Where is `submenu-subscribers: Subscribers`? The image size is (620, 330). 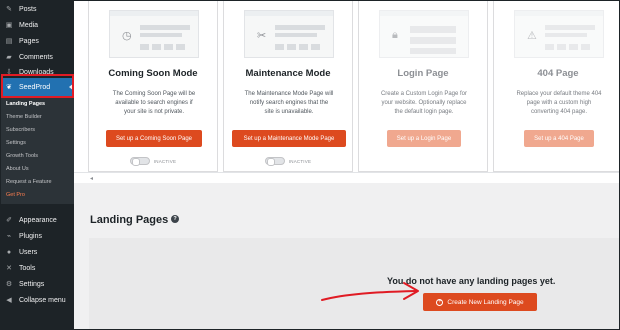 submenu-subscribers: Subscribers is located at coordinates (20, 130).